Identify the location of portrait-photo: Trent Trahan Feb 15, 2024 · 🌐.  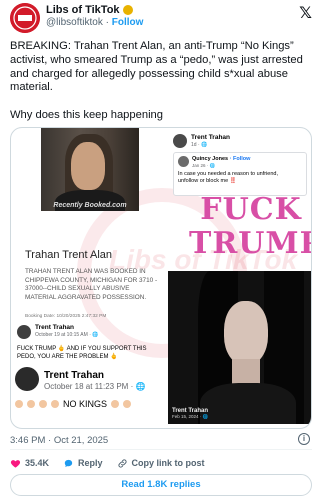
(239, 347).